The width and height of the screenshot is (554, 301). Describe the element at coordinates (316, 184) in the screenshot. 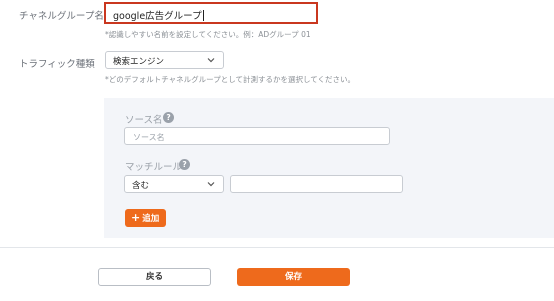

I see `match-value-input` at that location.